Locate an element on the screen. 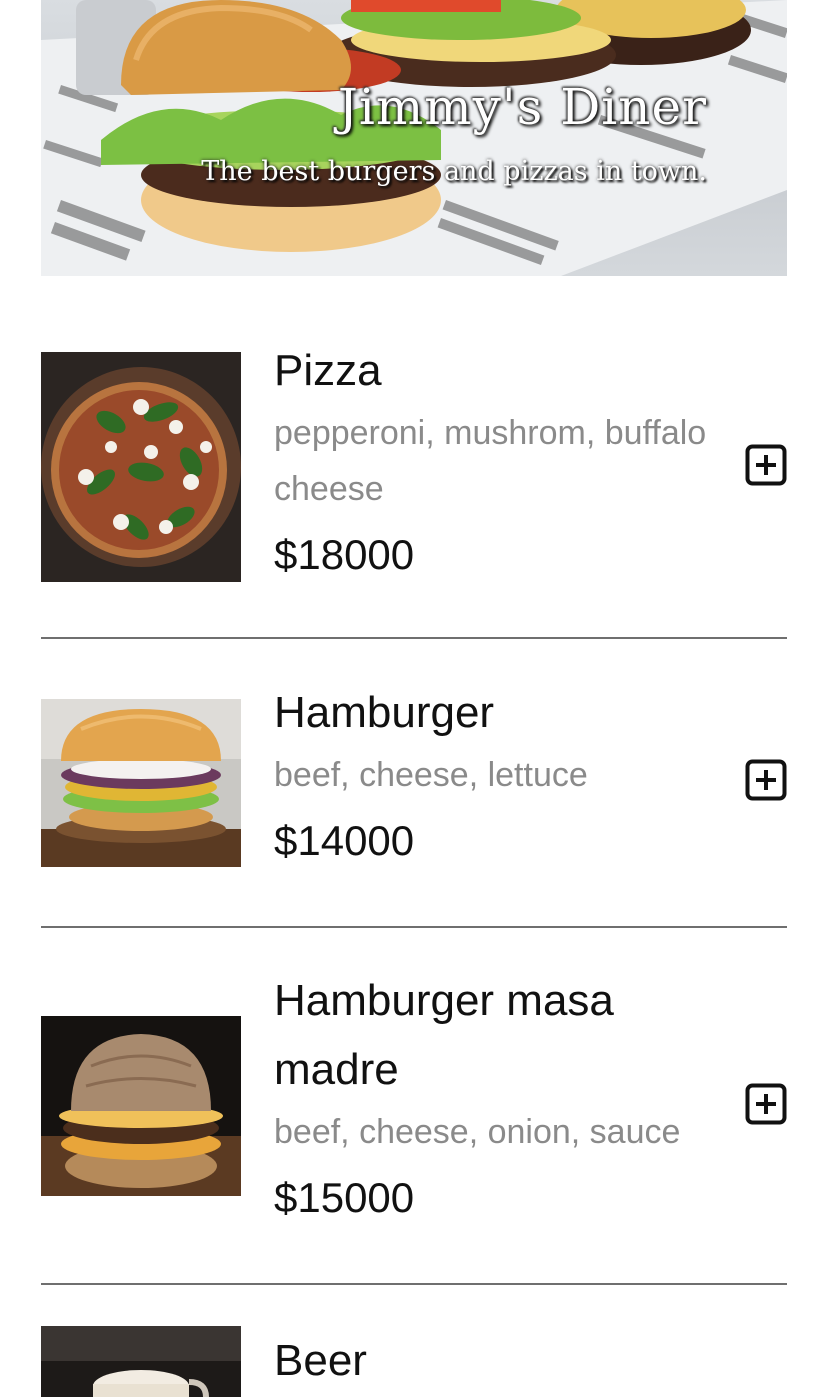 The width and height of the screenshot is (828, 1397). add-hamburger-button is located at coordinates (766, 780).